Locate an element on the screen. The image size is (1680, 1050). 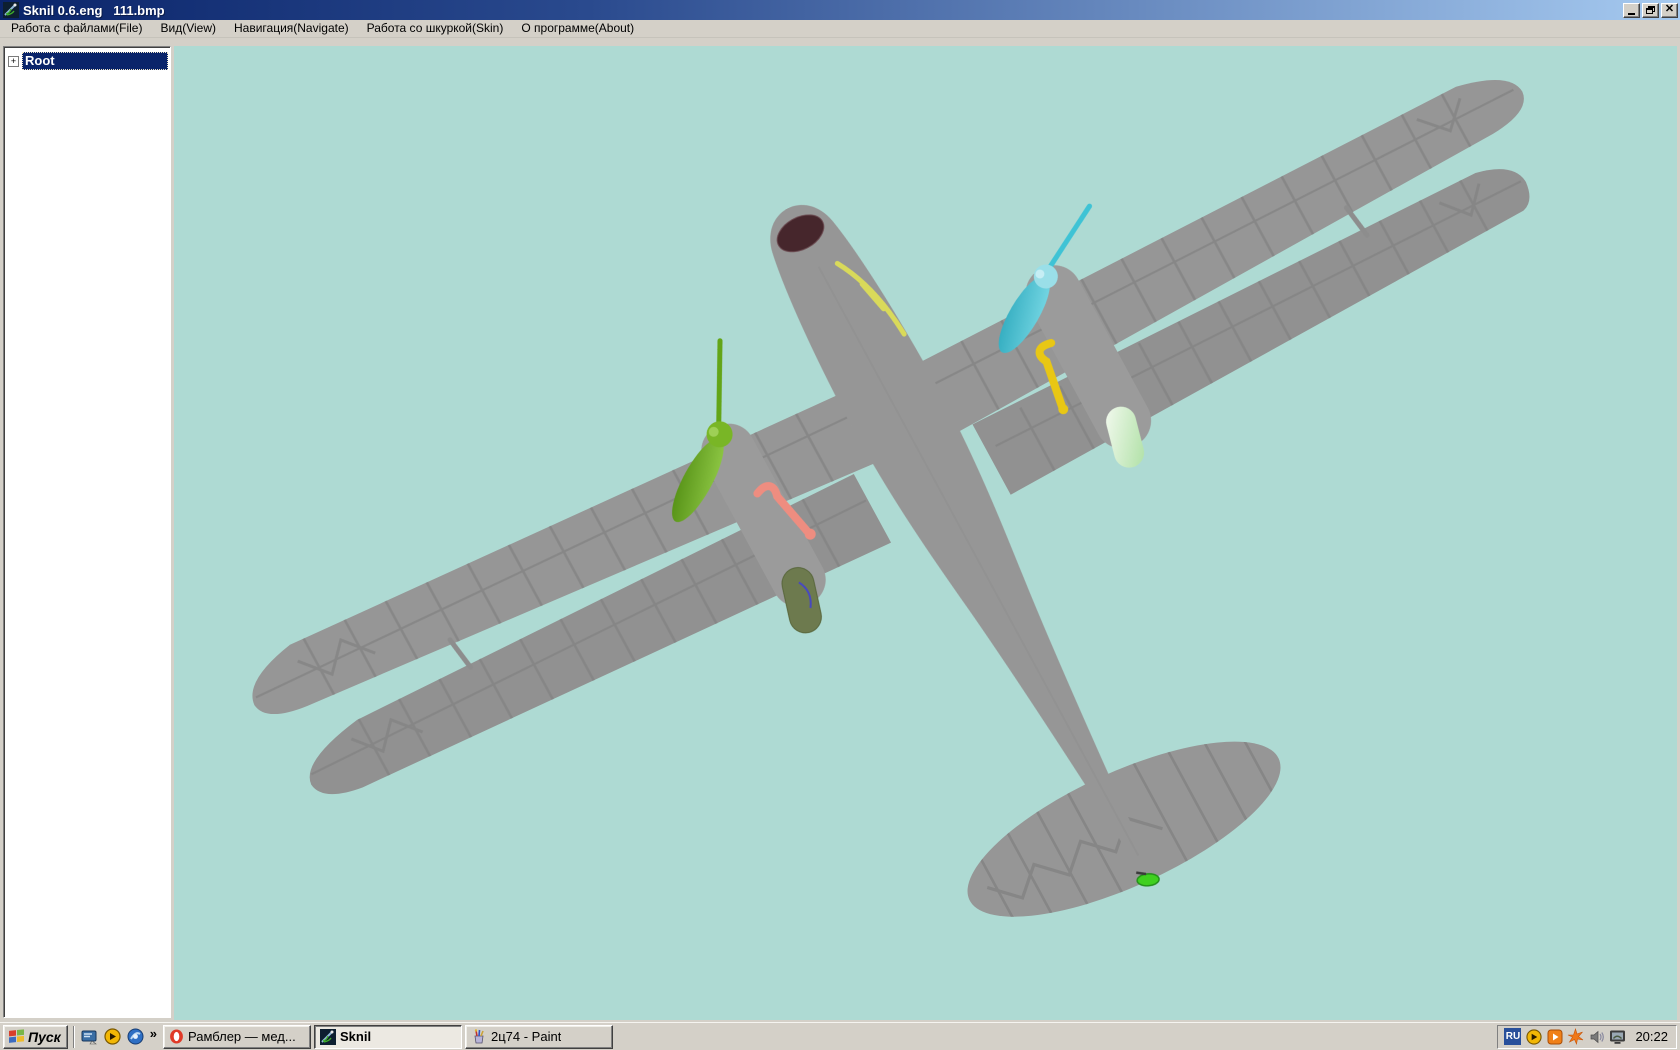
close-button: ✕ is located at coordinates (1669, 10).